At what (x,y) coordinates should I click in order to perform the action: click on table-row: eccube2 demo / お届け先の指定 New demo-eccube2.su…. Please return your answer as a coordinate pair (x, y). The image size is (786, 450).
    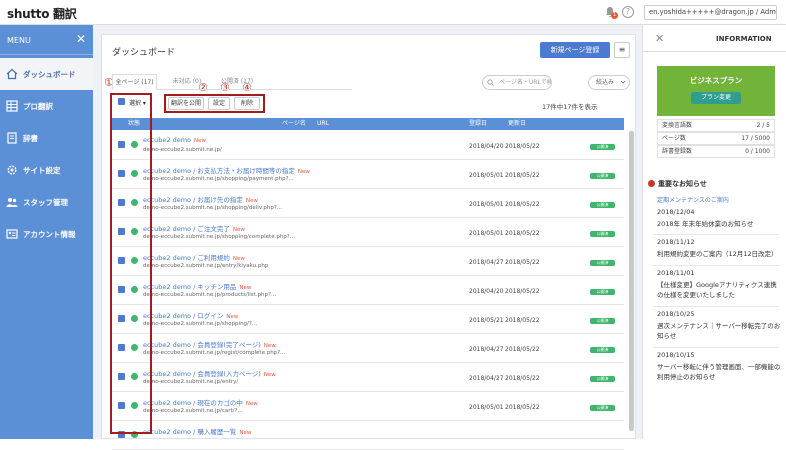
    Looking at the image, I should click on (368, 203).